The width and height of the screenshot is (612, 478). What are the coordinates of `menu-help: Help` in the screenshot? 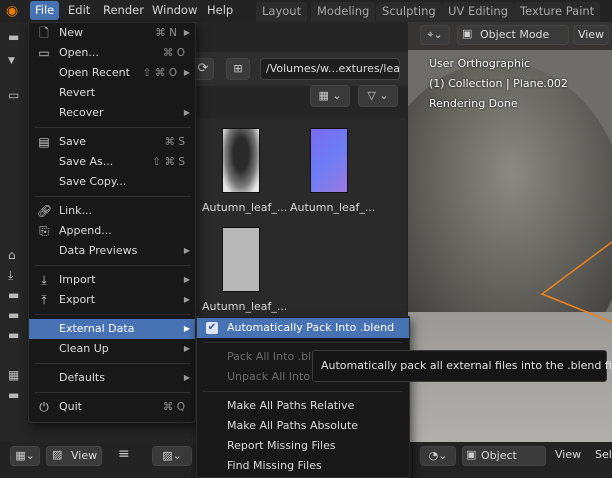 It's located at (220, 10).